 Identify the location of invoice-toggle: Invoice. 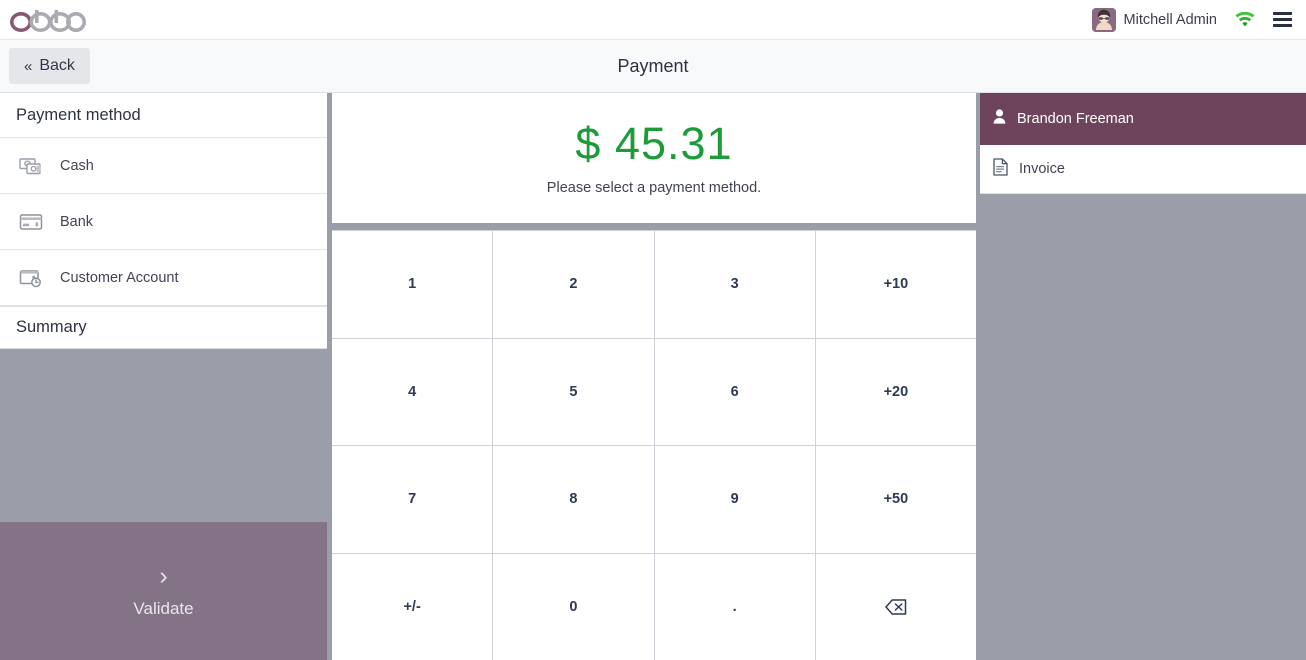
(1143, 169).